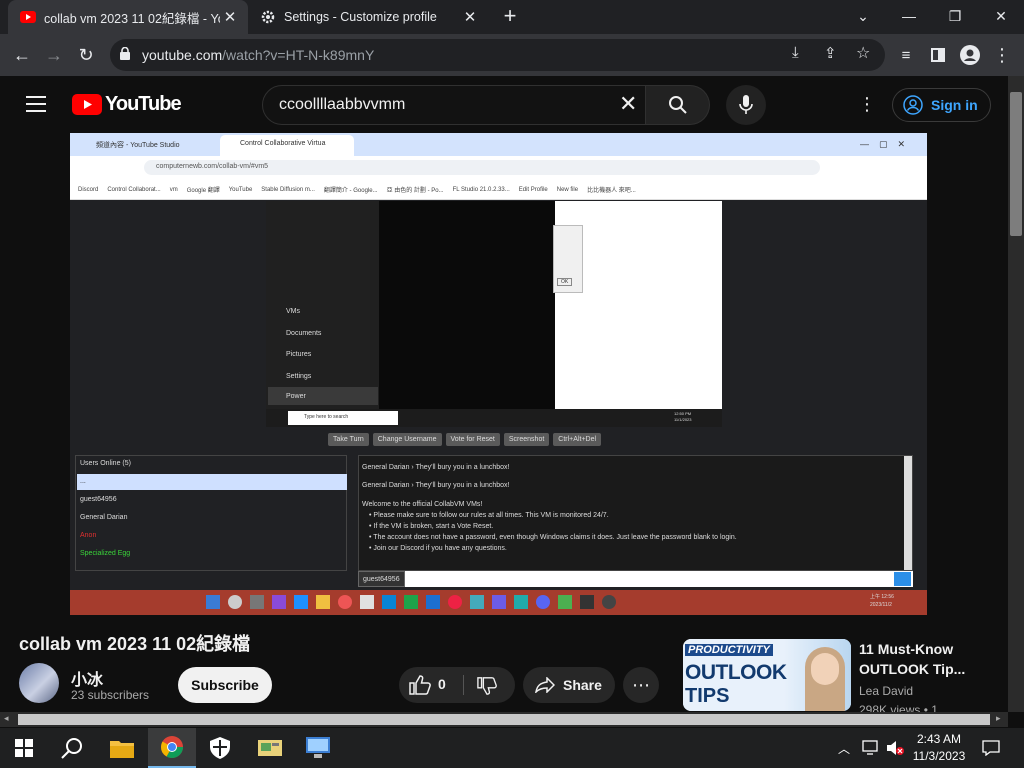 The height and width of the screenshot is (768, 1024). Describe the element at coordinates (736, 672) in the screenshot. I see `thumb-text-outlook: OUTLOOK` at that location.